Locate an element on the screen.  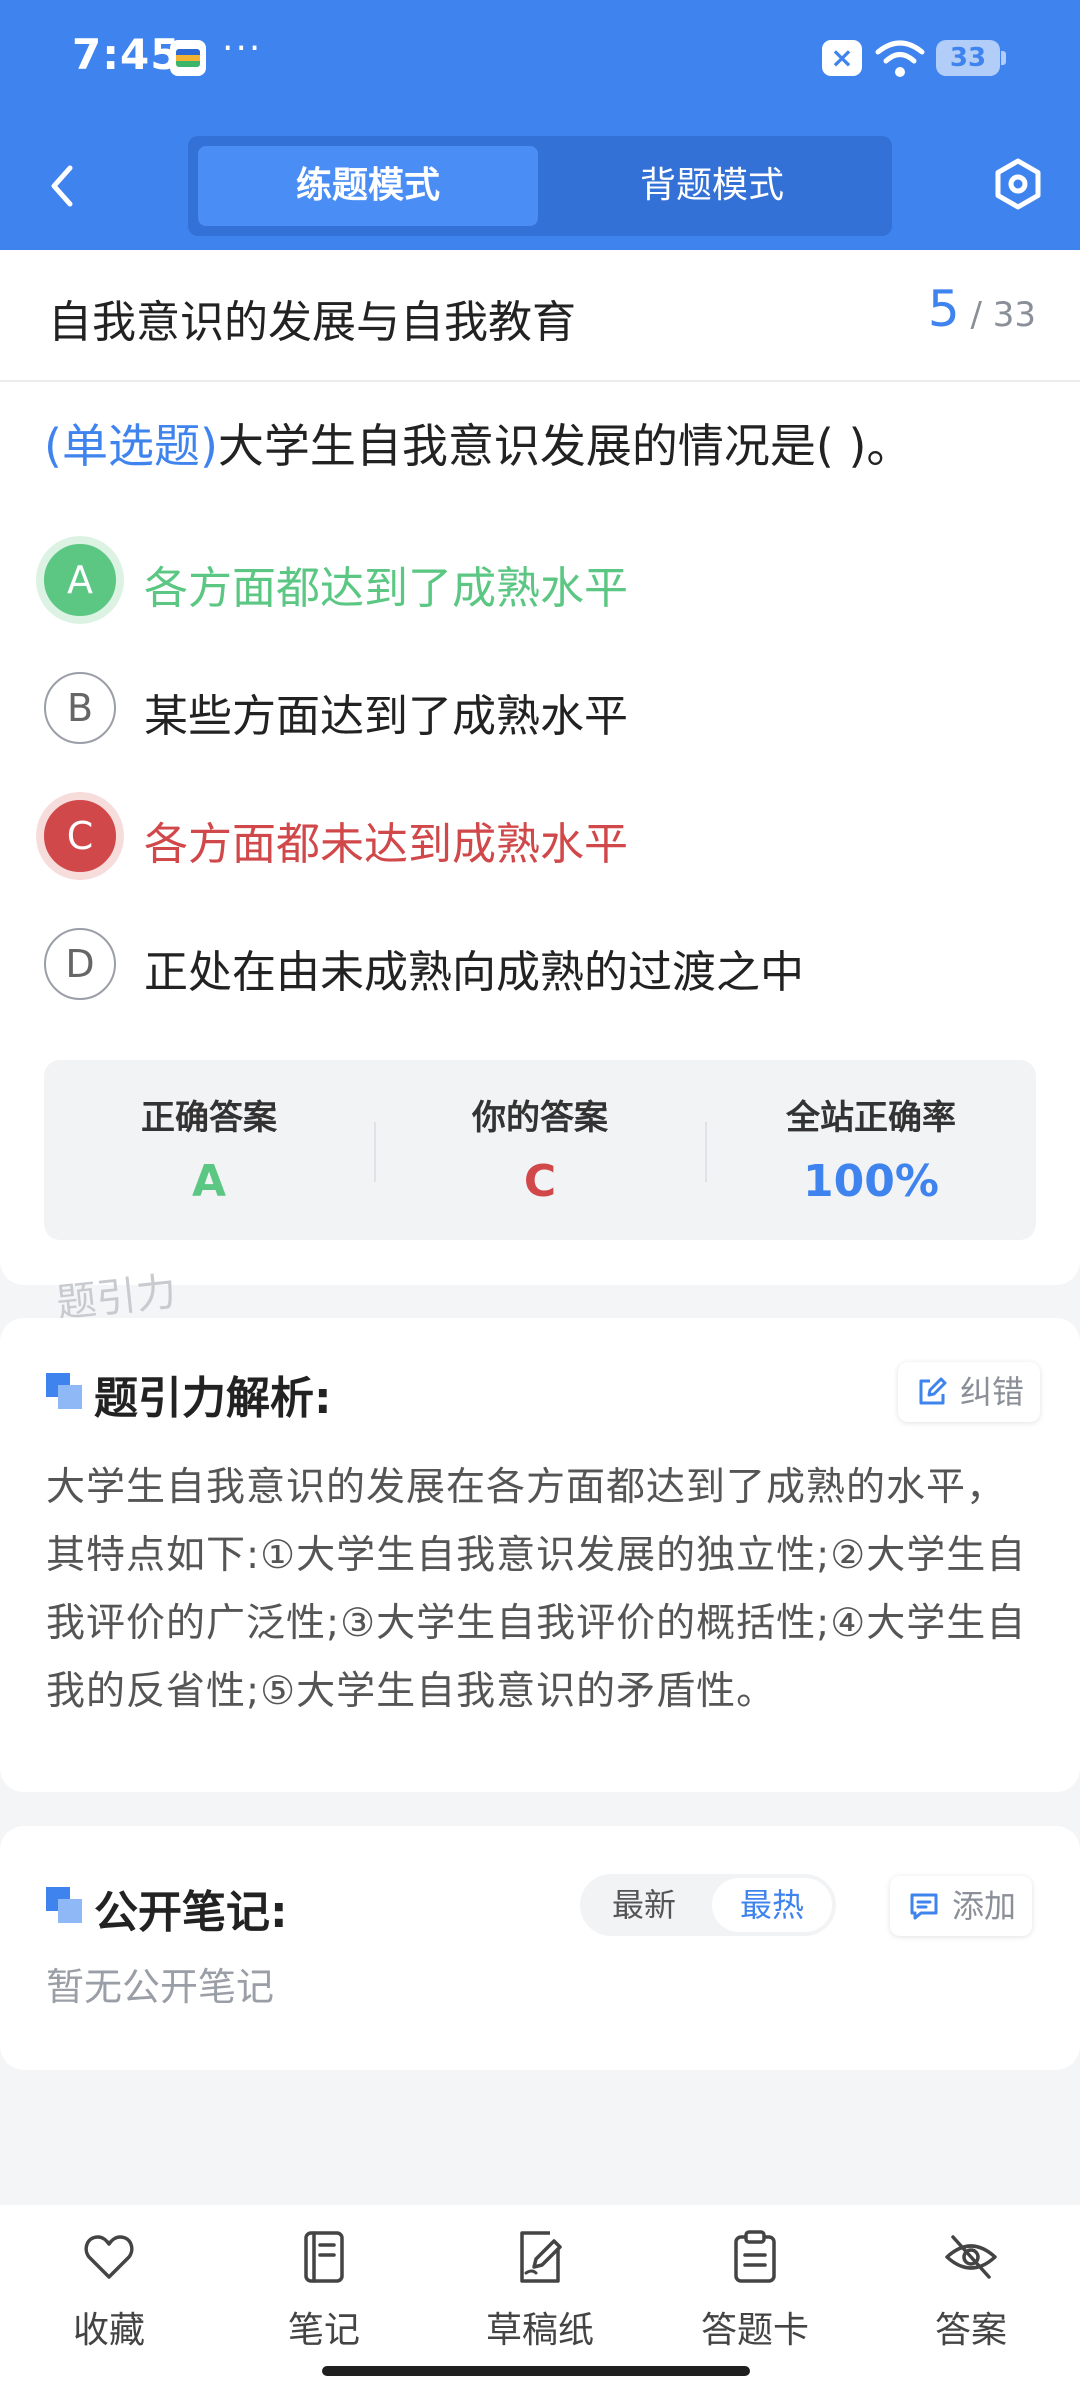
answer-toggle-label: 答案 is located at coordinates (970, 2330).